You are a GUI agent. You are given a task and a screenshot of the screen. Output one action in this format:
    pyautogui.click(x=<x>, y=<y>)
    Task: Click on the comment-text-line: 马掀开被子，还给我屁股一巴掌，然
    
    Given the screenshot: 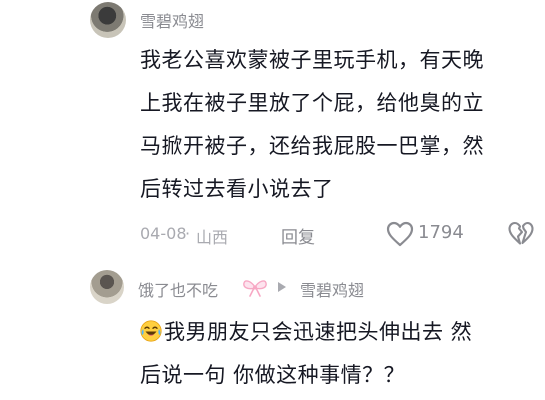 What is the action you would take?
    pyautogui.click(x=312, y=146)
    